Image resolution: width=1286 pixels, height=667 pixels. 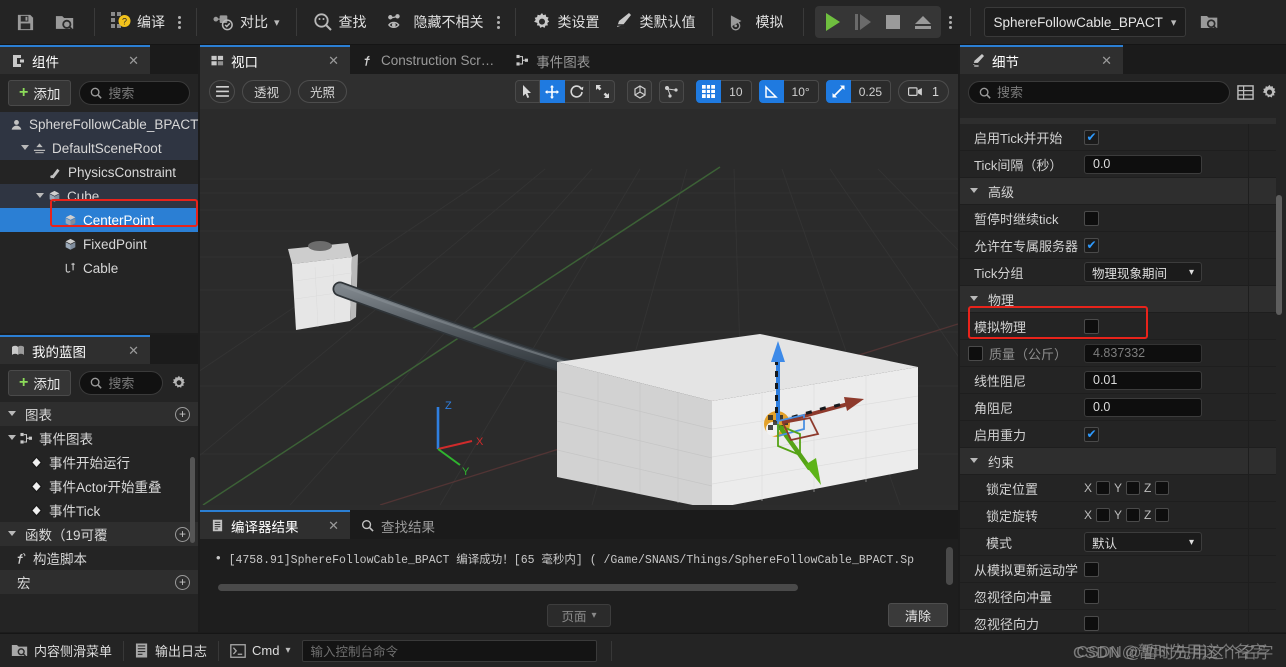 What do you see at coordinates (435, 22) in the screenshot?
I see `hide-unrelated-button: 隐藏不相关` at bounding box center [435, 22].